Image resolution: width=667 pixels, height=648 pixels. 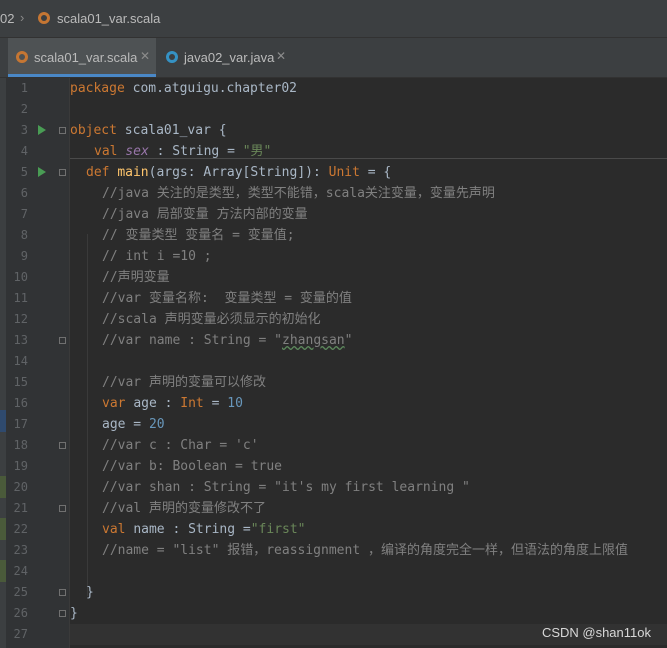 I want to click on code-line: //scala 声明变量必须显示的初始化, so click(x=195, y=319).